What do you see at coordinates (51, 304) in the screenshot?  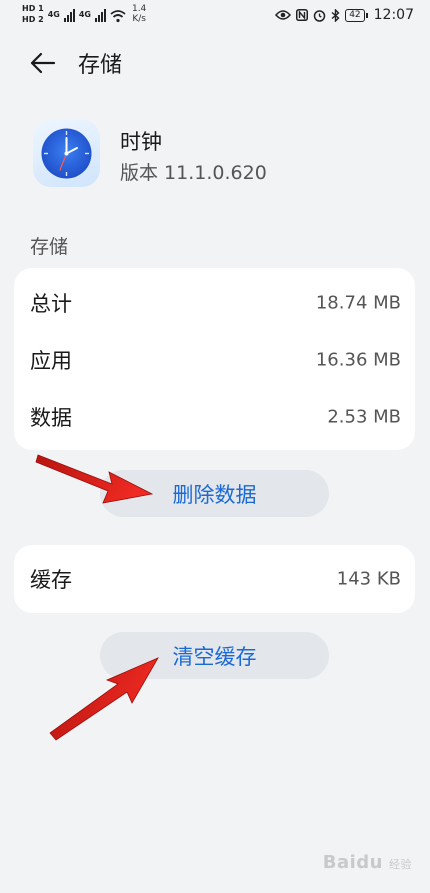 I see `row-label: 总计` at bounding box center [51, 304].